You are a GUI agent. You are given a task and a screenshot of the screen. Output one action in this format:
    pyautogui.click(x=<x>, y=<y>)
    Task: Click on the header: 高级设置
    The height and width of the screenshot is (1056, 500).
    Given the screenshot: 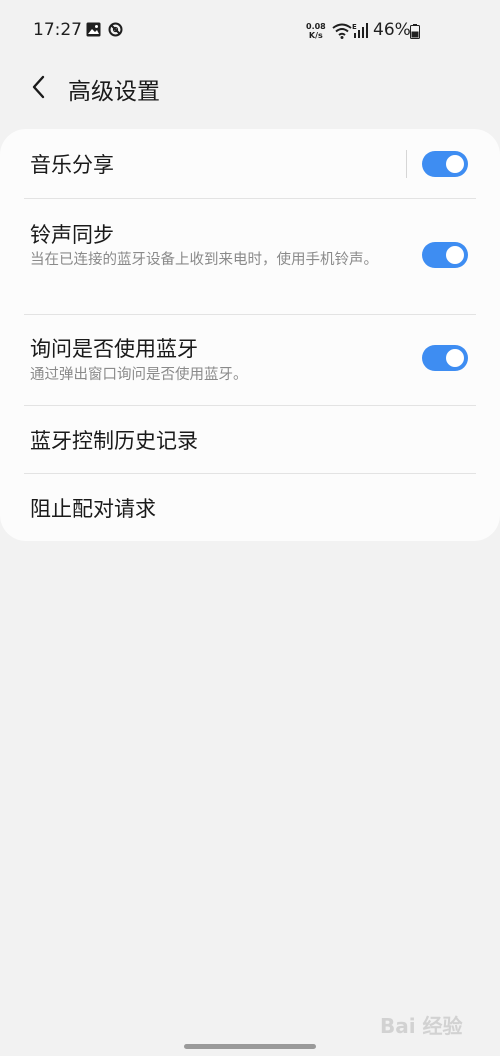 What is the action you would take?
    pyautogui.click(x=250, y=88)
    